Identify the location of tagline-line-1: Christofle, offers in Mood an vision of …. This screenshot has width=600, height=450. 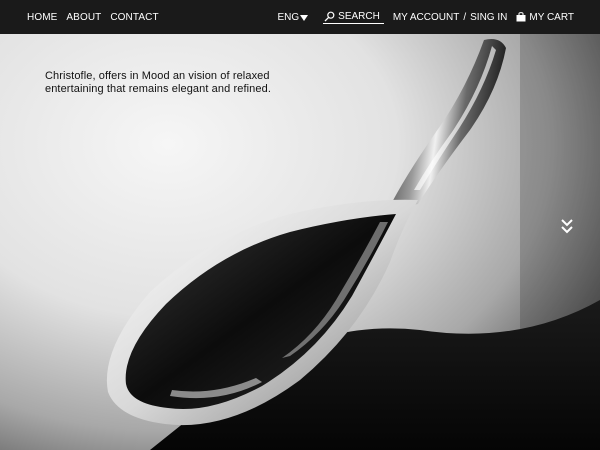
(157, 76).